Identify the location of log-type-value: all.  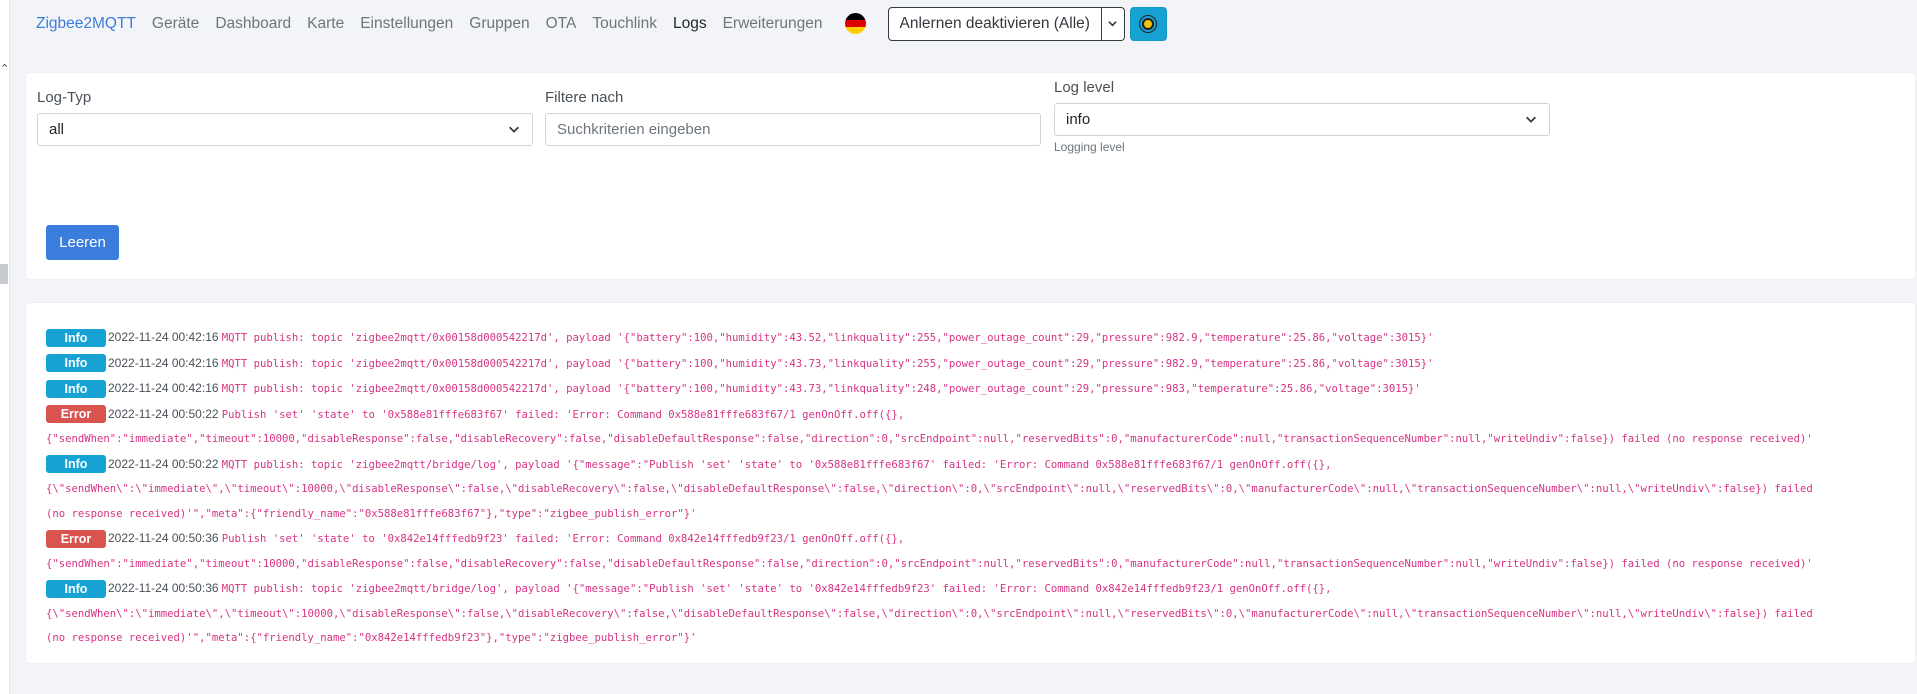
(57, 129).